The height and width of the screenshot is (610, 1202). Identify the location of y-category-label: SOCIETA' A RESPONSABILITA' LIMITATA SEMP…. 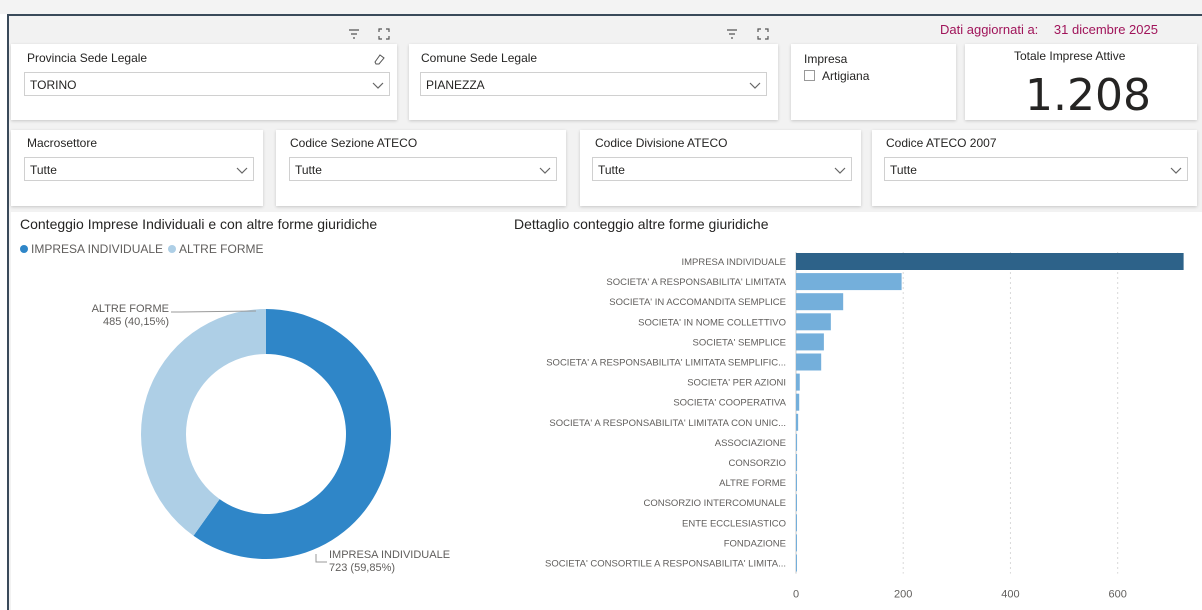
(666, 363).